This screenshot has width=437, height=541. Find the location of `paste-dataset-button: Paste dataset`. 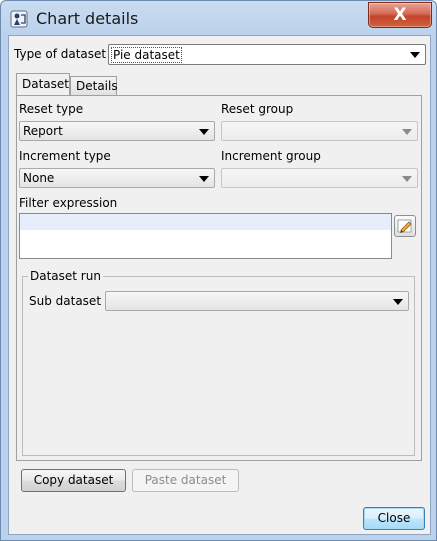

paste-dataset-button: Paste dataset is located at coordinates (185, 480).